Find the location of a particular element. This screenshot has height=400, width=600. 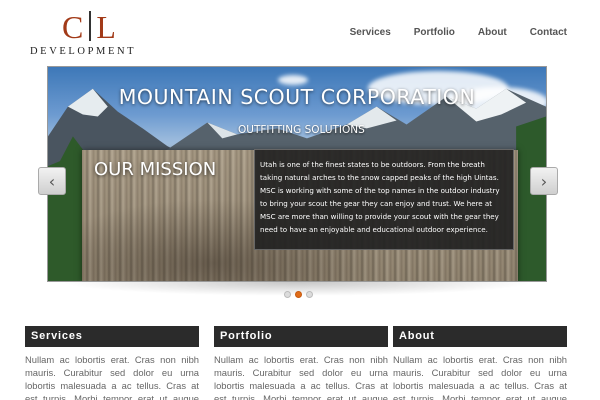

portfolio-heading: Portfolio is located at coordinates (301, 336).